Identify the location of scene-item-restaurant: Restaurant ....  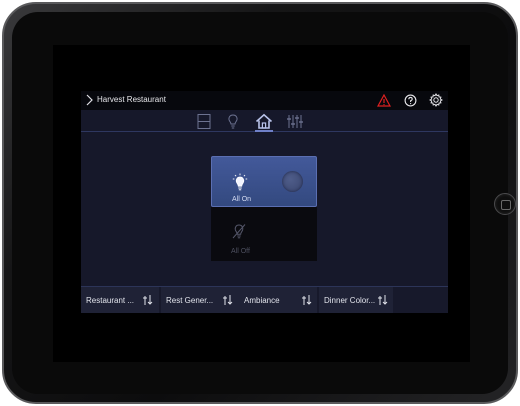
(120, 300).